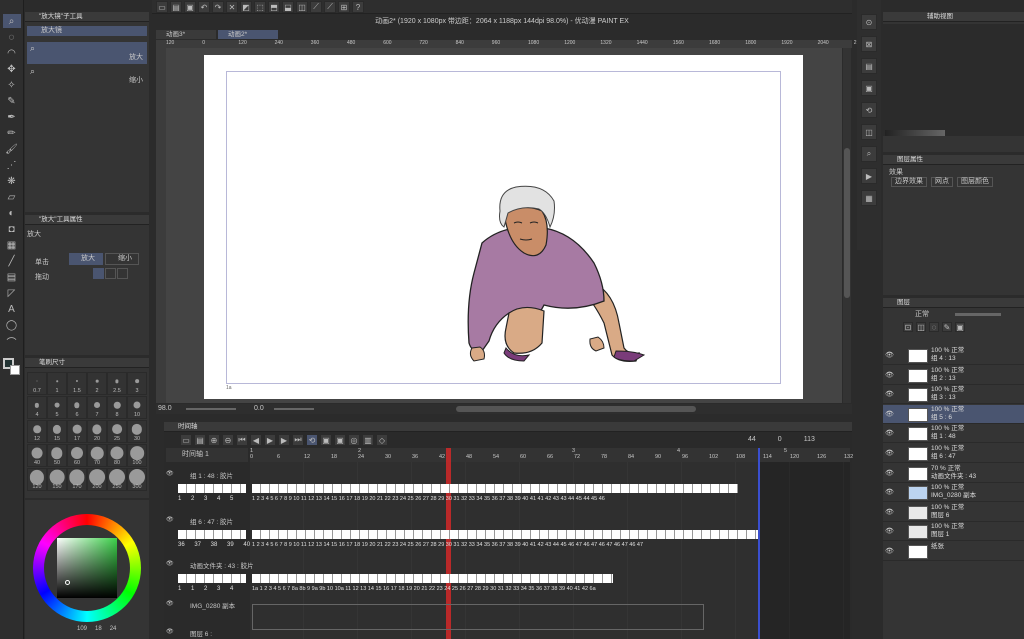 This screenshot has width=1024, height=639. What do you see at coordinates (57, 383) in the screenshot?
I see `brush-size-cell: 1` at bounding box center [57, 383].